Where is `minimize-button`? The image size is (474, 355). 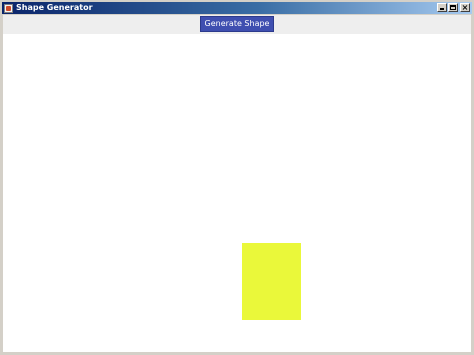 minimize-button is located at coordinates (442, 7).